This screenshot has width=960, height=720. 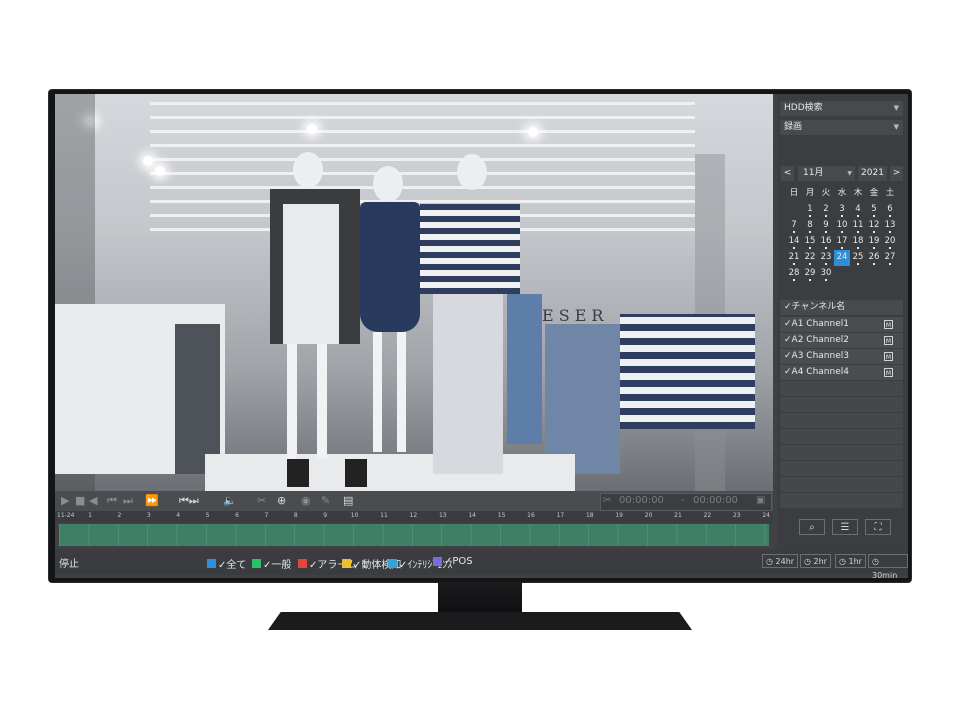 I want to click on legend-item: ✓全て, so click(x=226, y=563).